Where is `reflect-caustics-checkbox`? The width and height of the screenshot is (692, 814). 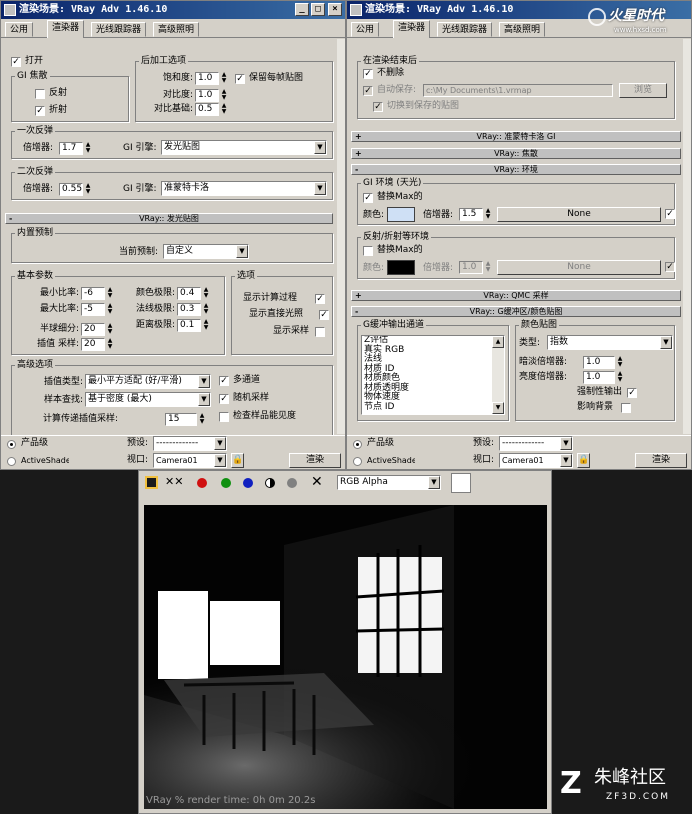
reflect-caustics-checkbox is located at coordinates (40, 94).